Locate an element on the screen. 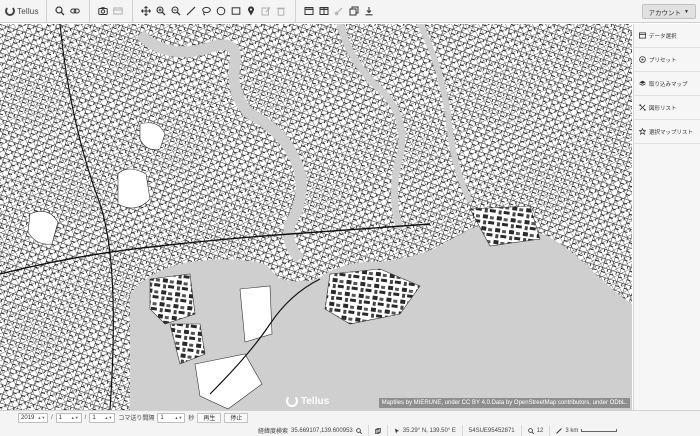 The height and width of the screenshot is (436, 700). copy-icon is located at coordinates (377, 430).